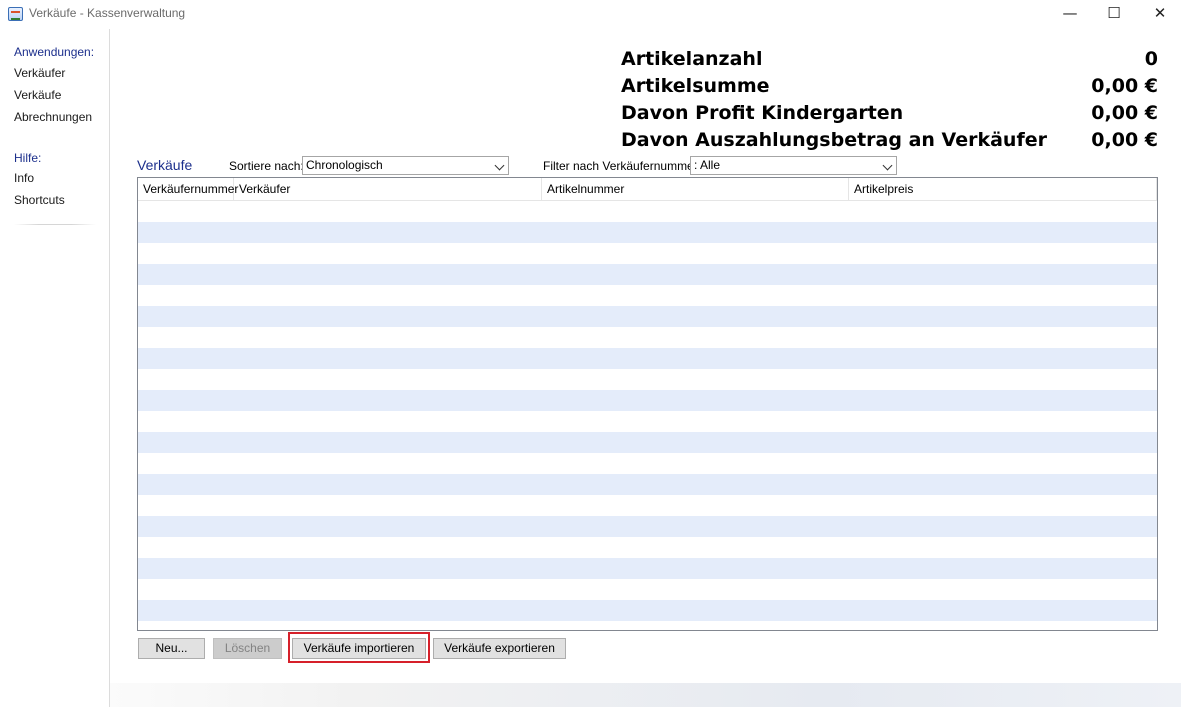 Image resolution: width=1181 pixels, height=707 pixels. I want to click on sidebar-item-verkaeufer: Verkäufer, so click(39, 73).